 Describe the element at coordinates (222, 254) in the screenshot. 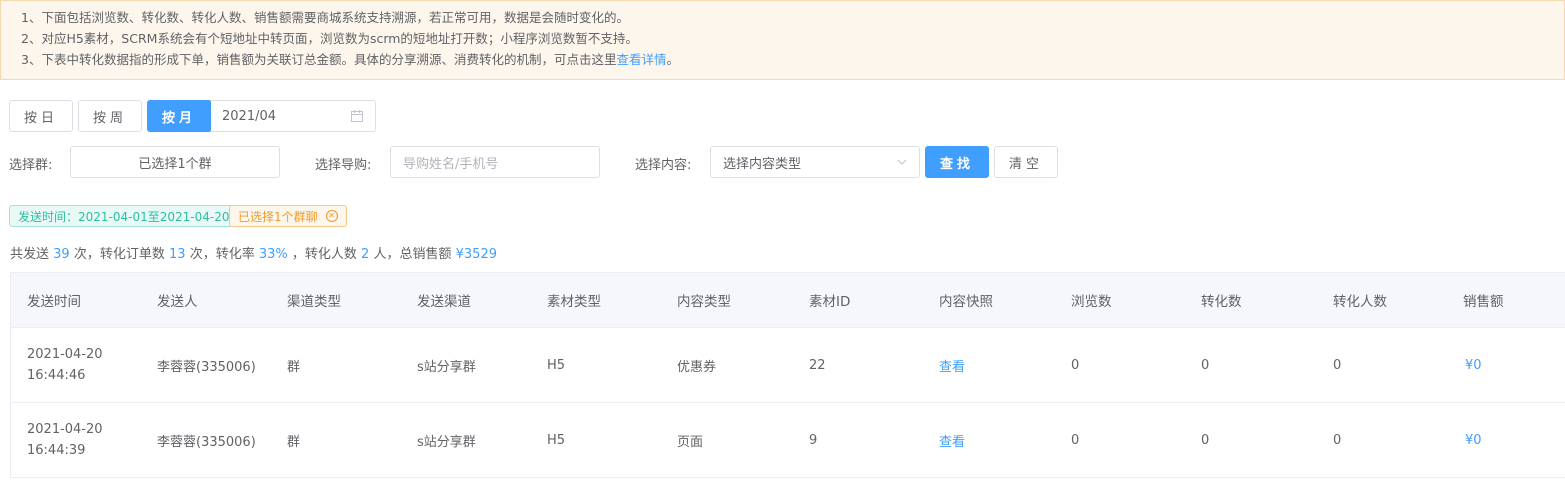

I see `summary-text: 次，转化率` at that location.